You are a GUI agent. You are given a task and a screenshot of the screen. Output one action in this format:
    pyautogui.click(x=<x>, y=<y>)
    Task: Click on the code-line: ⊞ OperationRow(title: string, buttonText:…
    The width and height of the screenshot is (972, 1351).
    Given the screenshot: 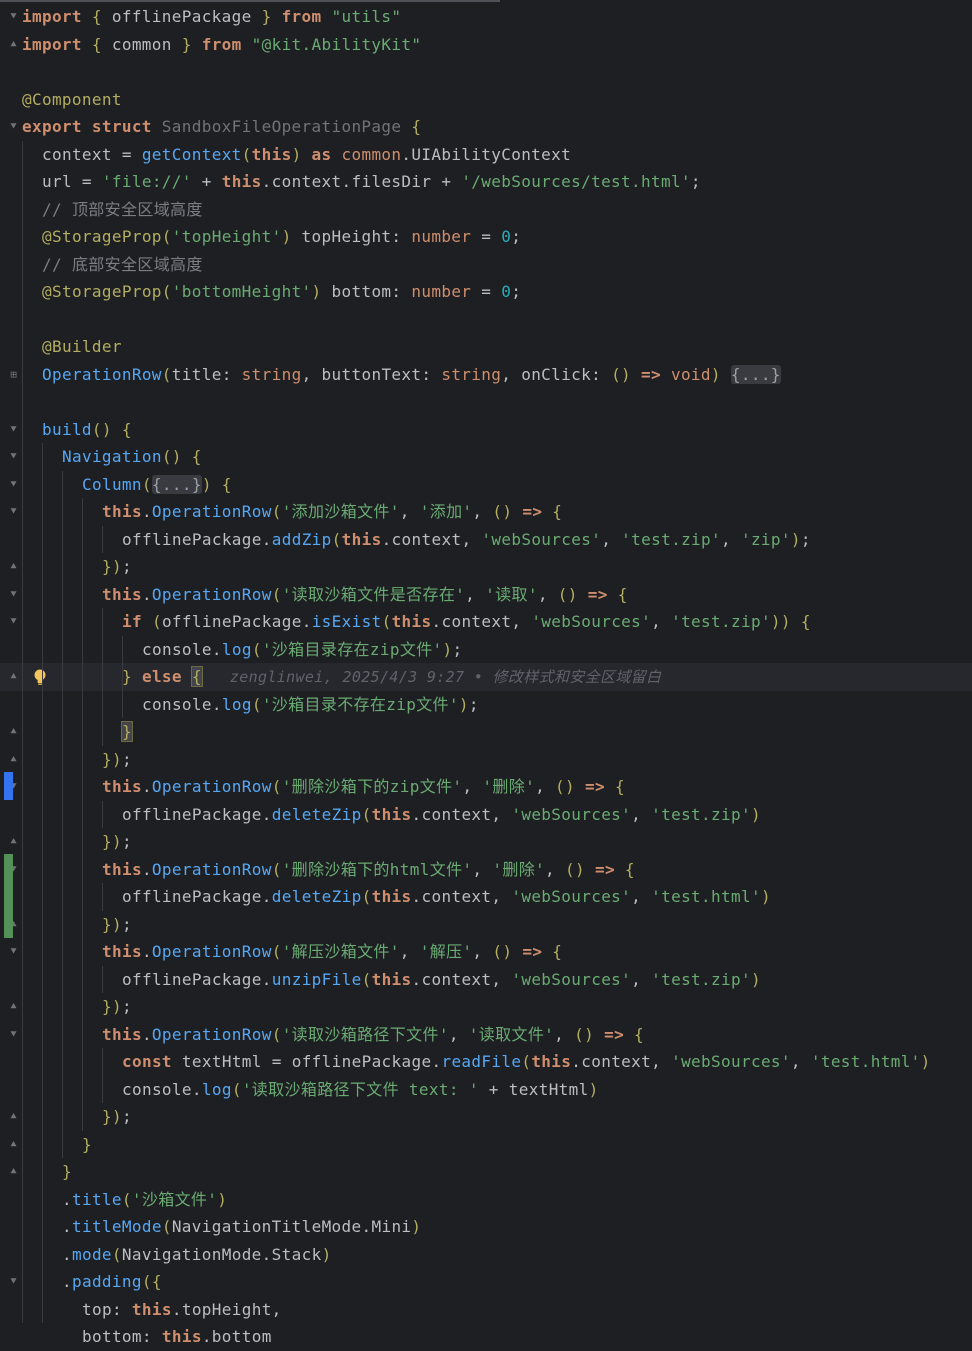 What is the action you would take?
    pyautogui.click(x=486, y=375)
    